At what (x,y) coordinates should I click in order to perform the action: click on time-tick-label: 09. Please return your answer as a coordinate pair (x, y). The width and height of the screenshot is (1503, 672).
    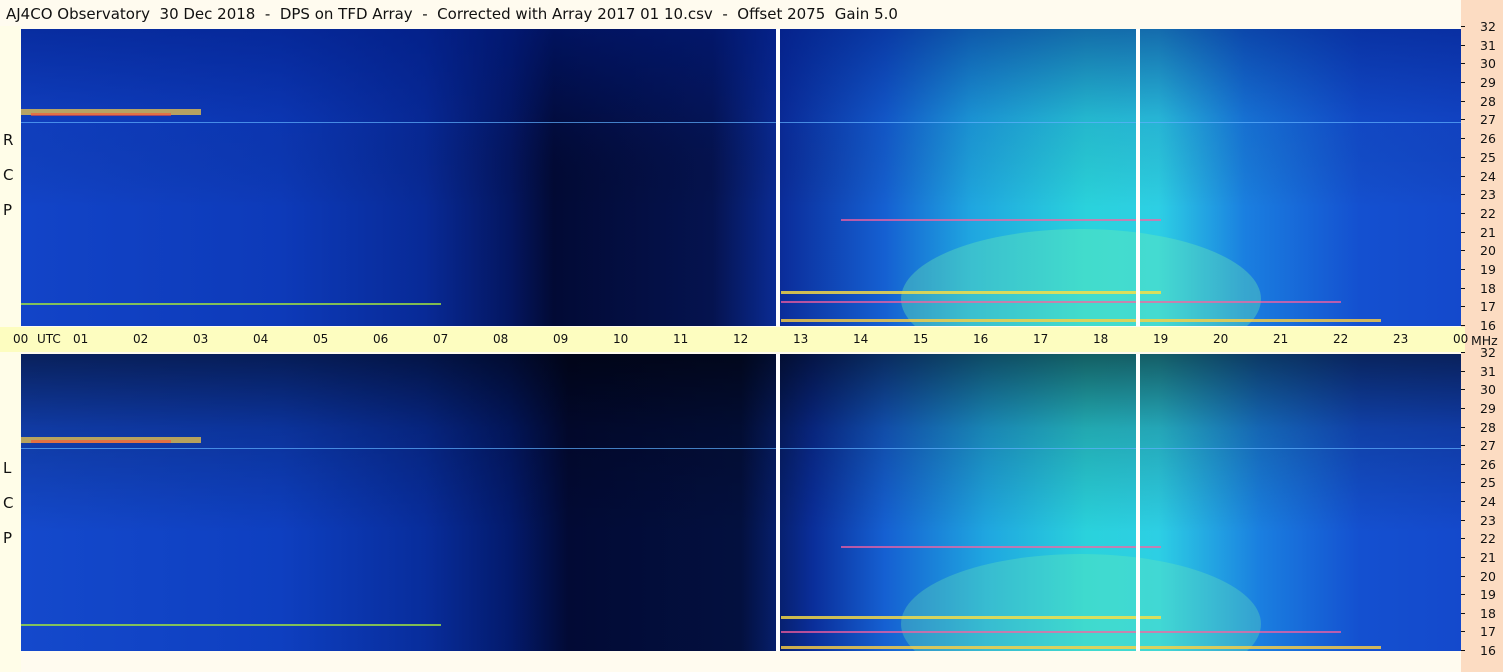
    Looking at the image, I should click on (561, 339).